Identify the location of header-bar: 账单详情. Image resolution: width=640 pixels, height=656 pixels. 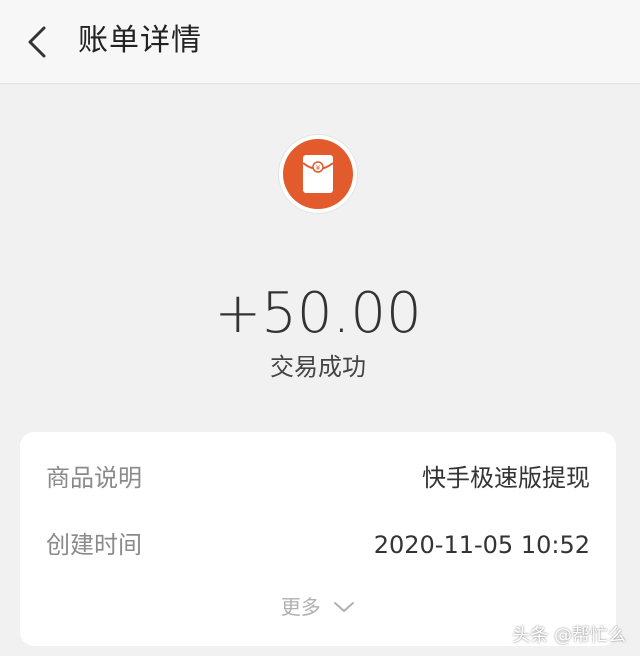
(320, 42).